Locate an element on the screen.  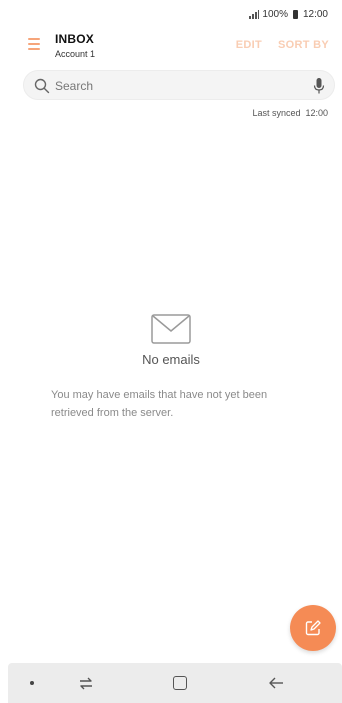
battery-icon is located at coordinates (295, 14).